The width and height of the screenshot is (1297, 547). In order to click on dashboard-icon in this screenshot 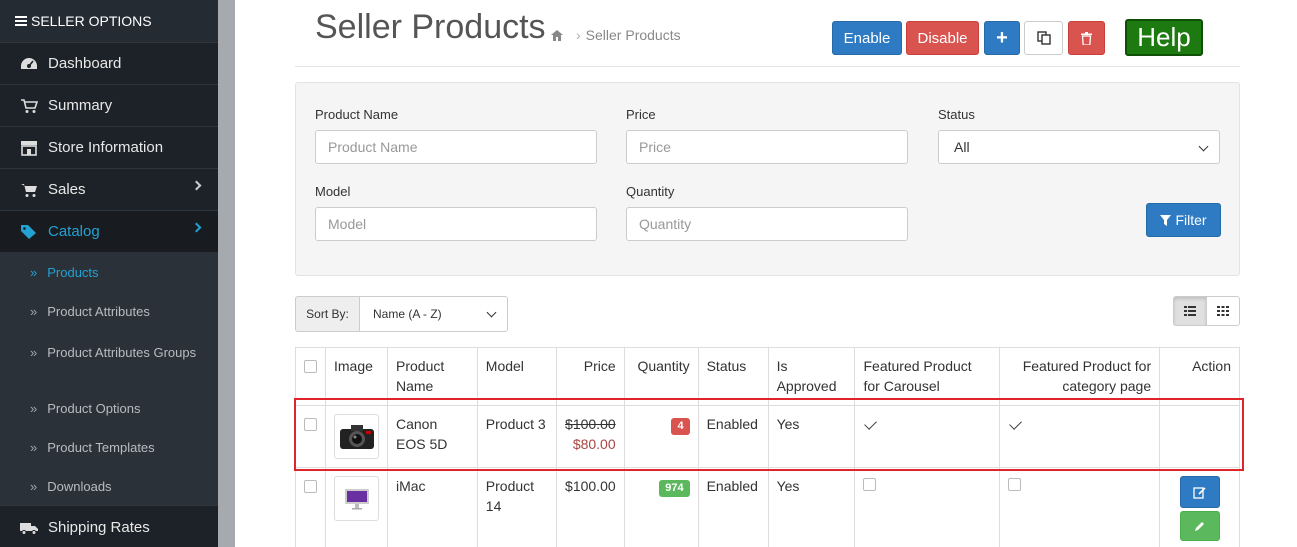, I will do `click(29, 64)`.